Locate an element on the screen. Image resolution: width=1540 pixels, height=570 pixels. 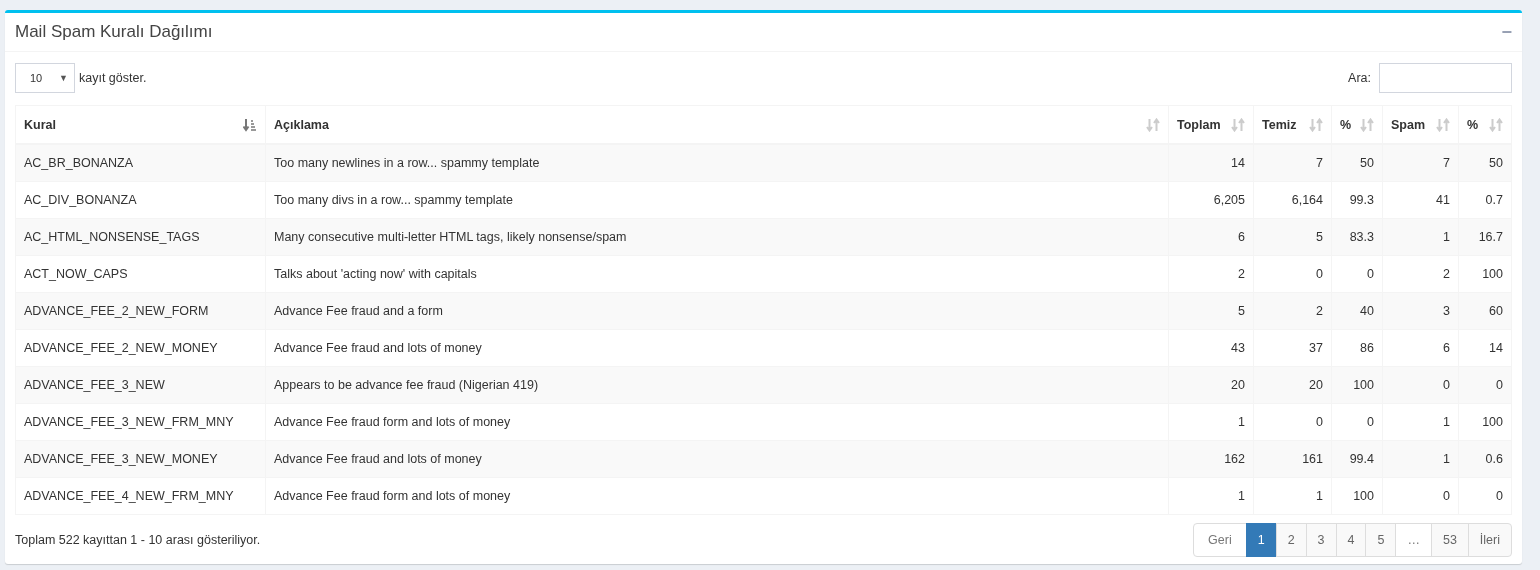
column-label: Açıklama is located at coordinates (301, 124).